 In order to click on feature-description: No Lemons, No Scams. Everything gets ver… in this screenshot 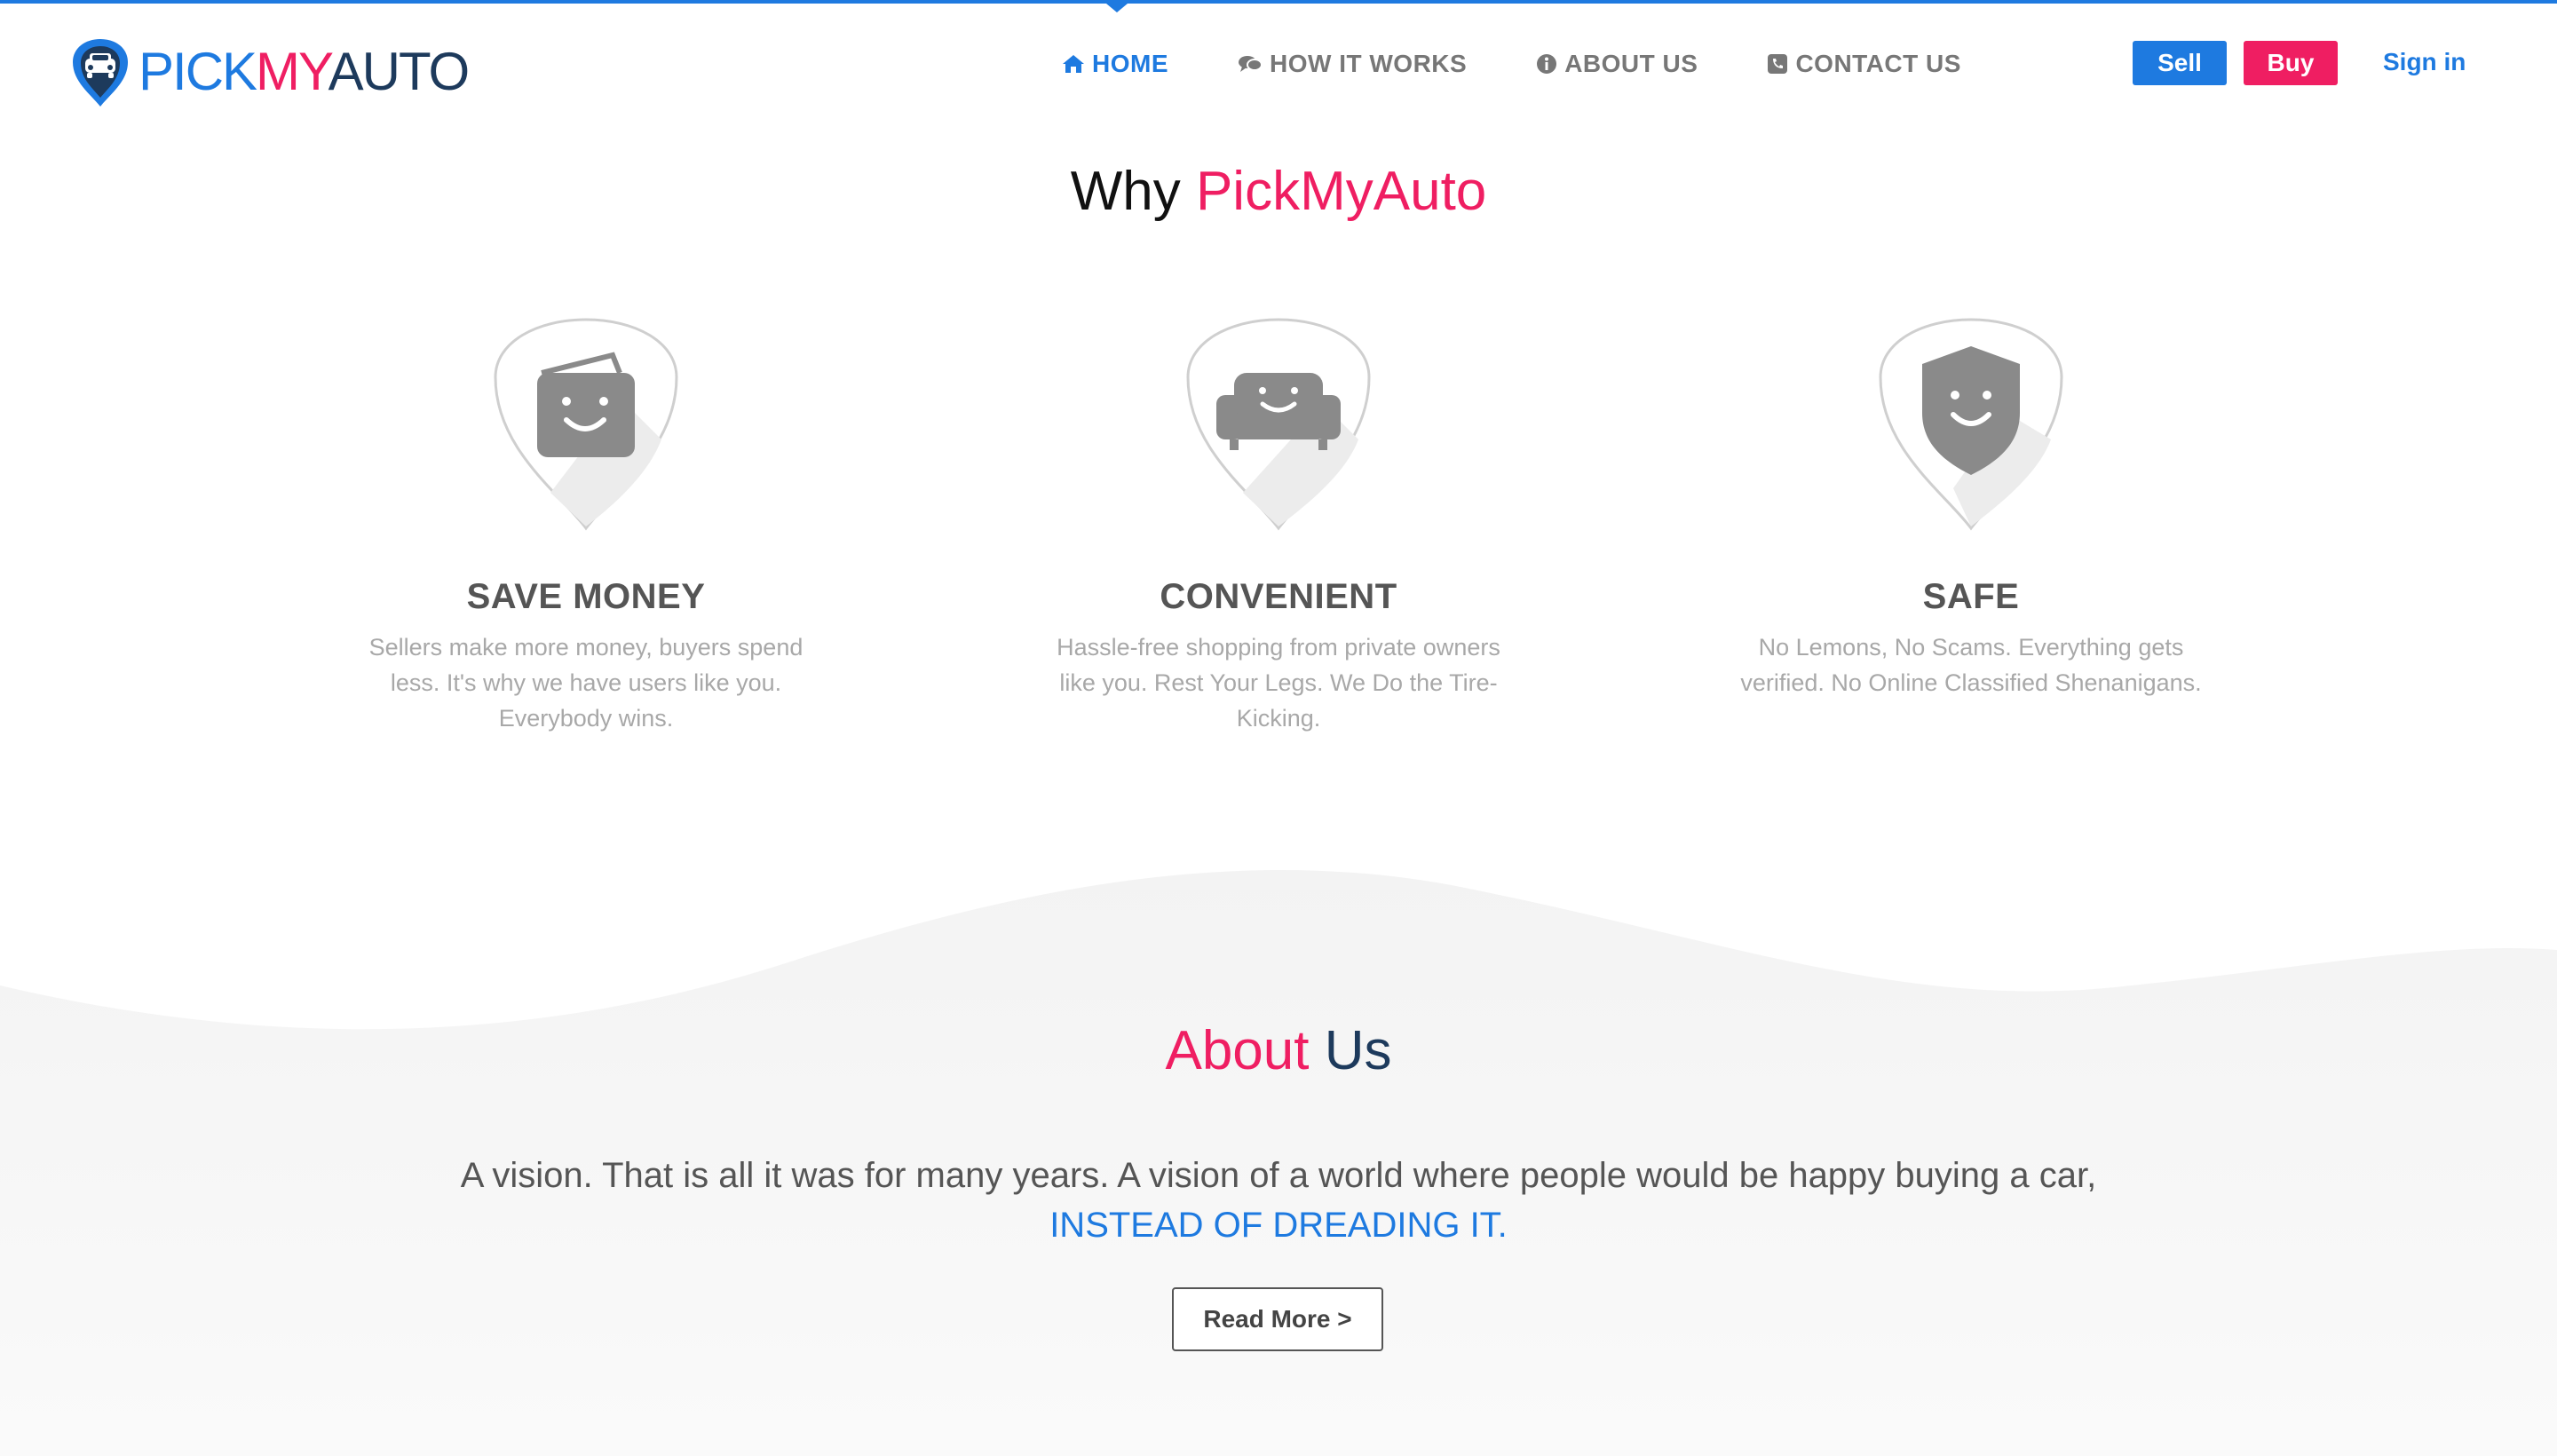, I will do `click(1971, 665)`.